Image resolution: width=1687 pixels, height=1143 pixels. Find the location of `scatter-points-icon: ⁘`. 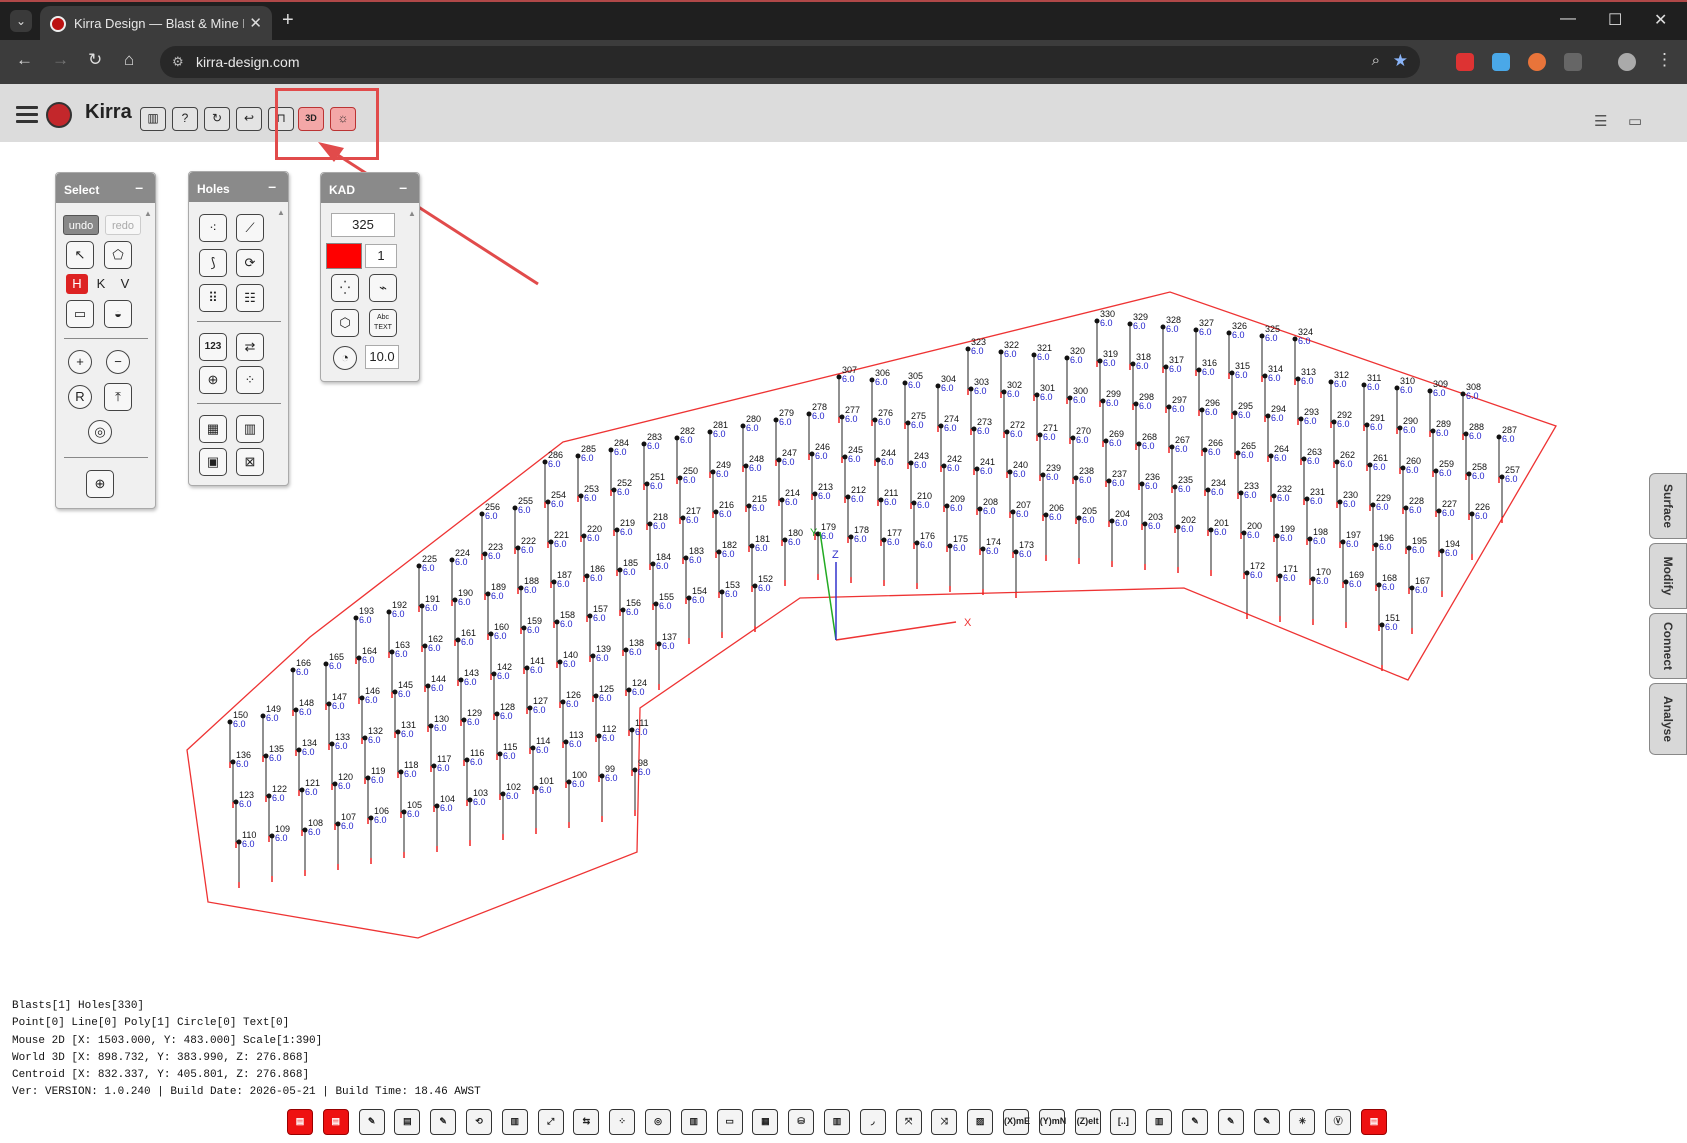

scatter-points-icon: ⁘ is located at coordinates (250, 380).